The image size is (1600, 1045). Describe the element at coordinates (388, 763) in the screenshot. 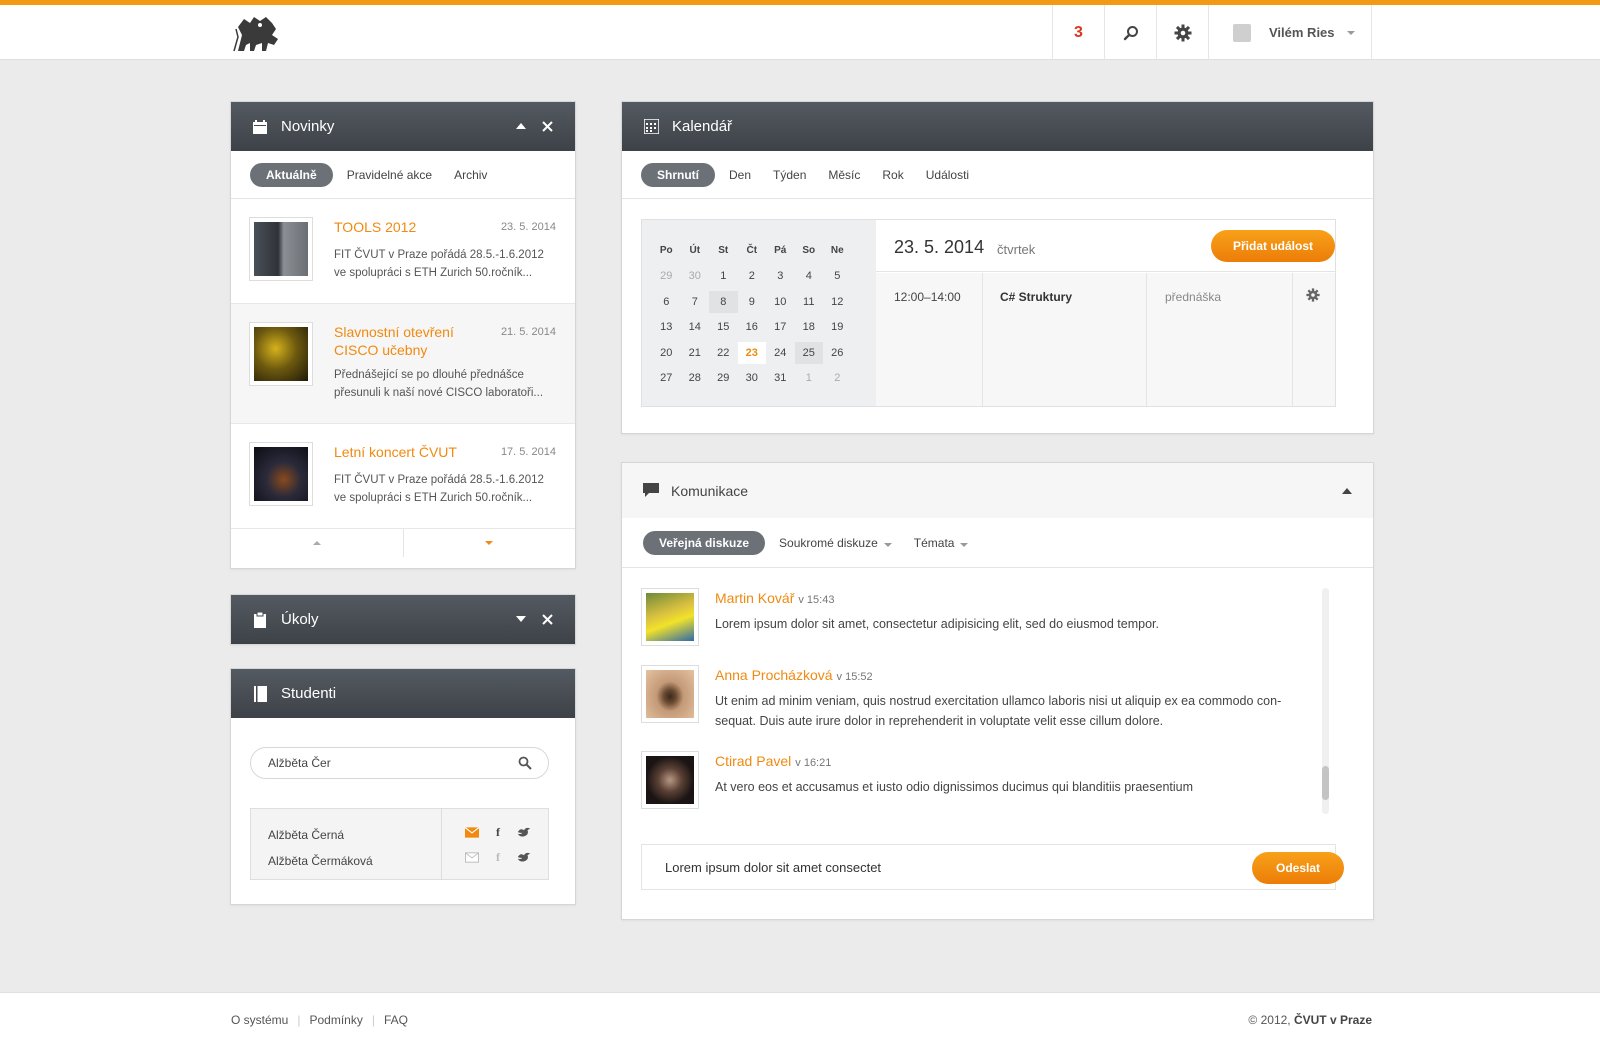

I see `student-search-input` at that location.